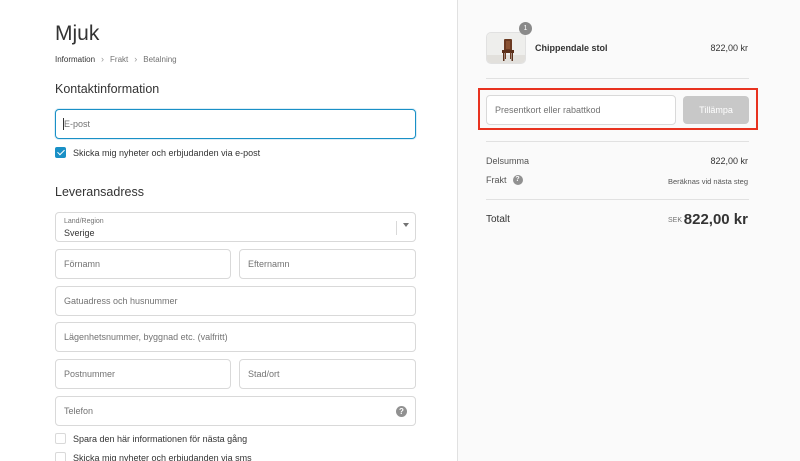  I want to click on chair-image, so click(506, 48).